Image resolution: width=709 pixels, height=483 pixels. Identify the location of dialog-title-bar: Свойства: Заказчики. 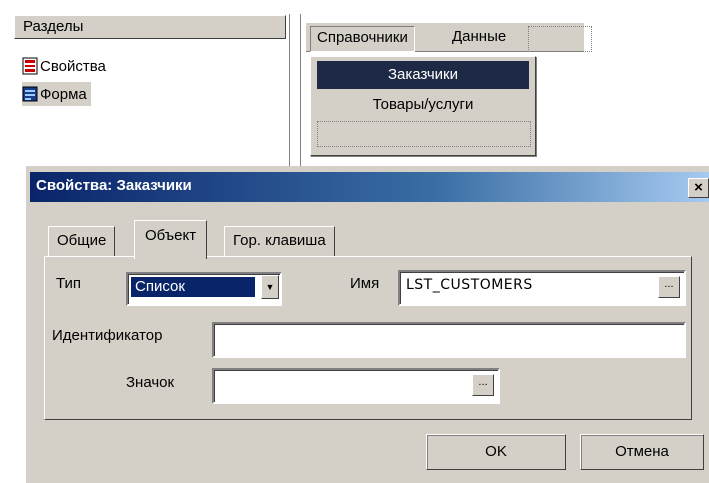
(369, 187).